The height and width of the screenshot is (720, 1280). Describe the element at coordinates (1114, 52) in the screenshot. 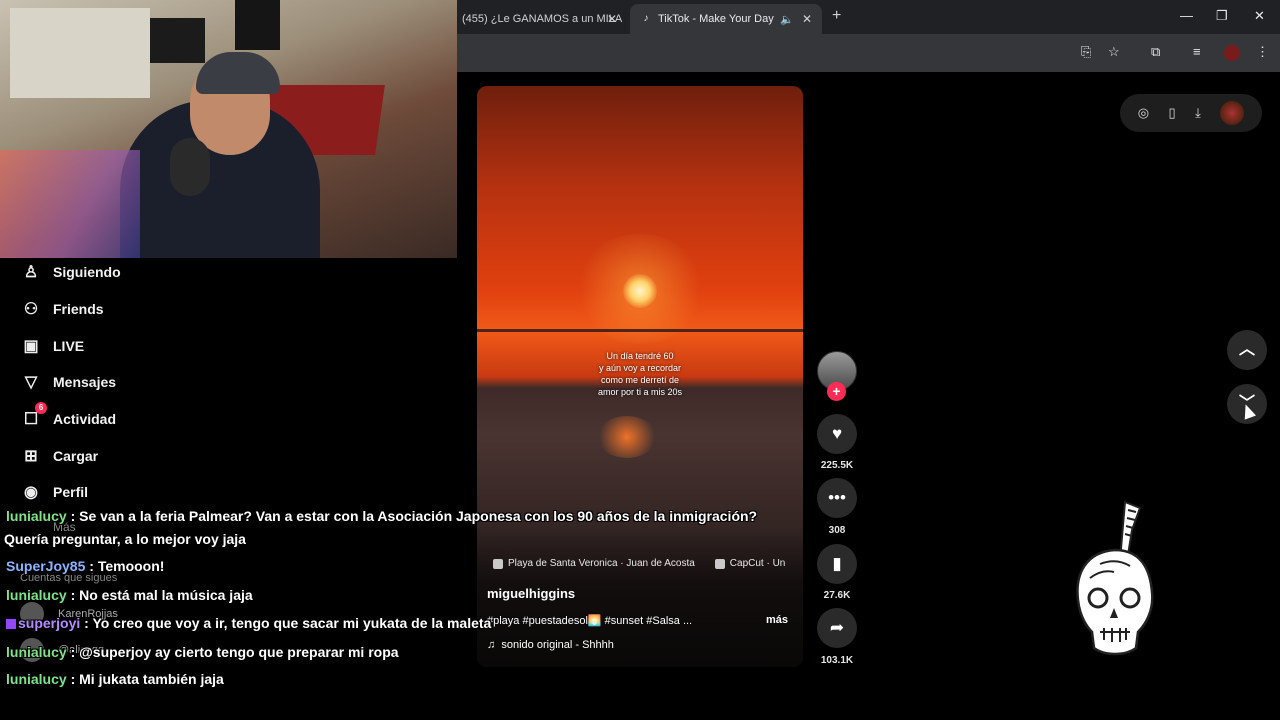

I see `bookmark-star-icon: ☆` at that location.